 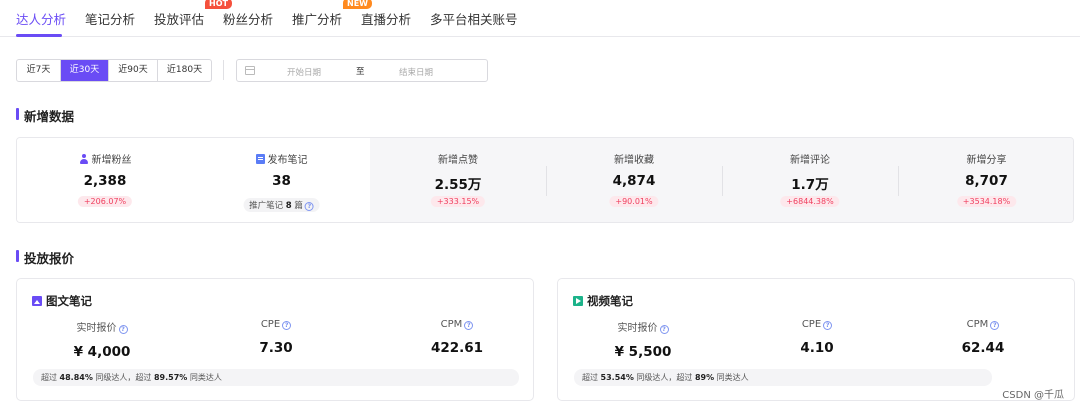 What do you see at coordinates (983, 337) in the screenshot?
I see `metric-cpm: CPM? 62.44` at bounding box center [983, 337].